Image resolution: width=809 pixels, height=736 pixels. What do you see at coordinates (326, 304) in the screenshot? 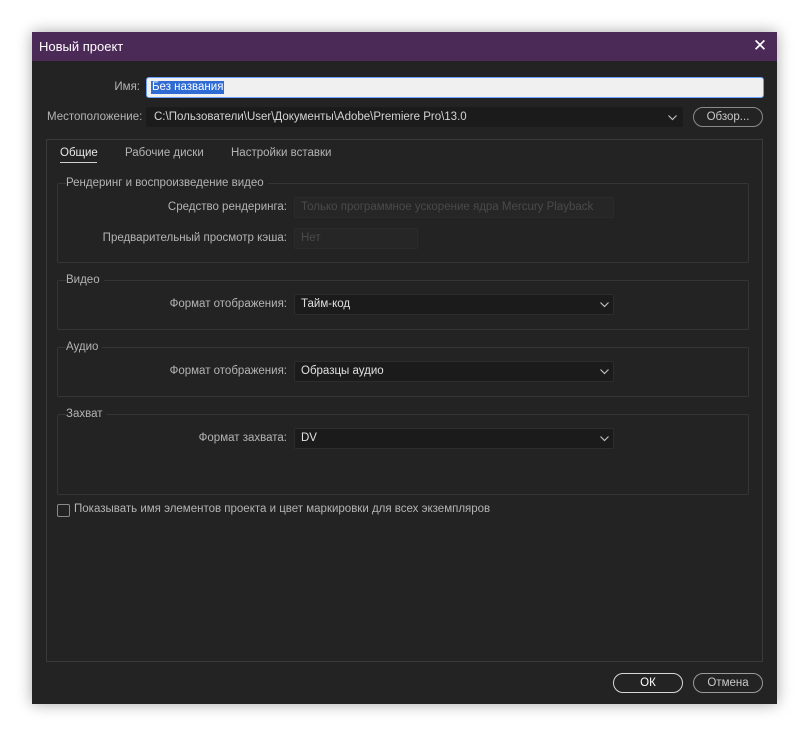
I see `video-format-value: Тайм-код` at bounding box center [326, 304].